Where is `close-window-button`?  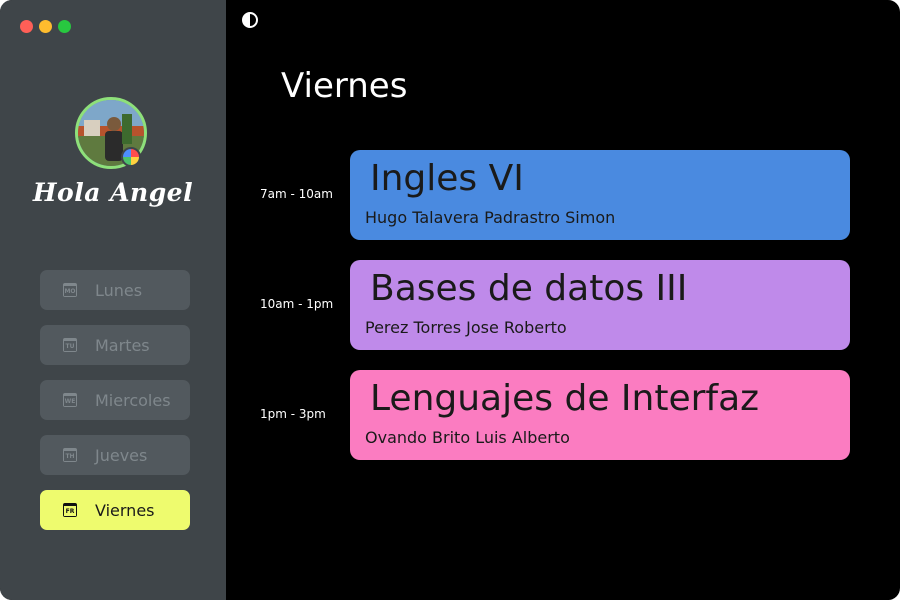 close-window-button is located at coordinates (26, 26).